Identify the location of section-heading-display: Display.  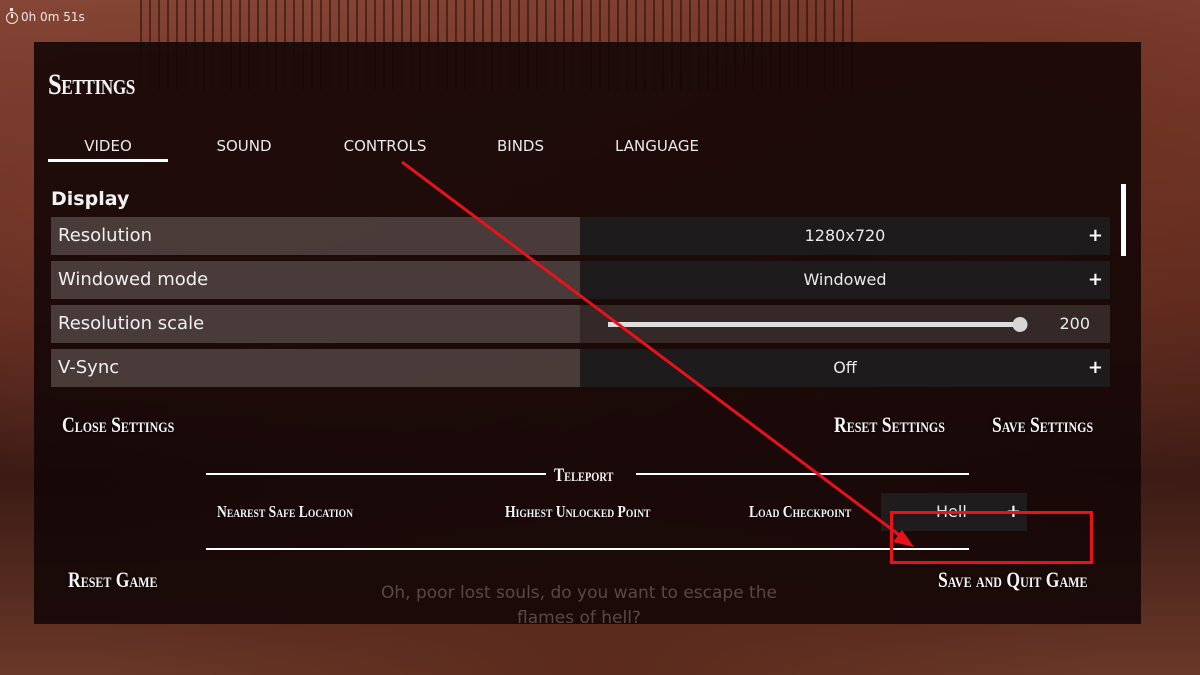
(90, 199).